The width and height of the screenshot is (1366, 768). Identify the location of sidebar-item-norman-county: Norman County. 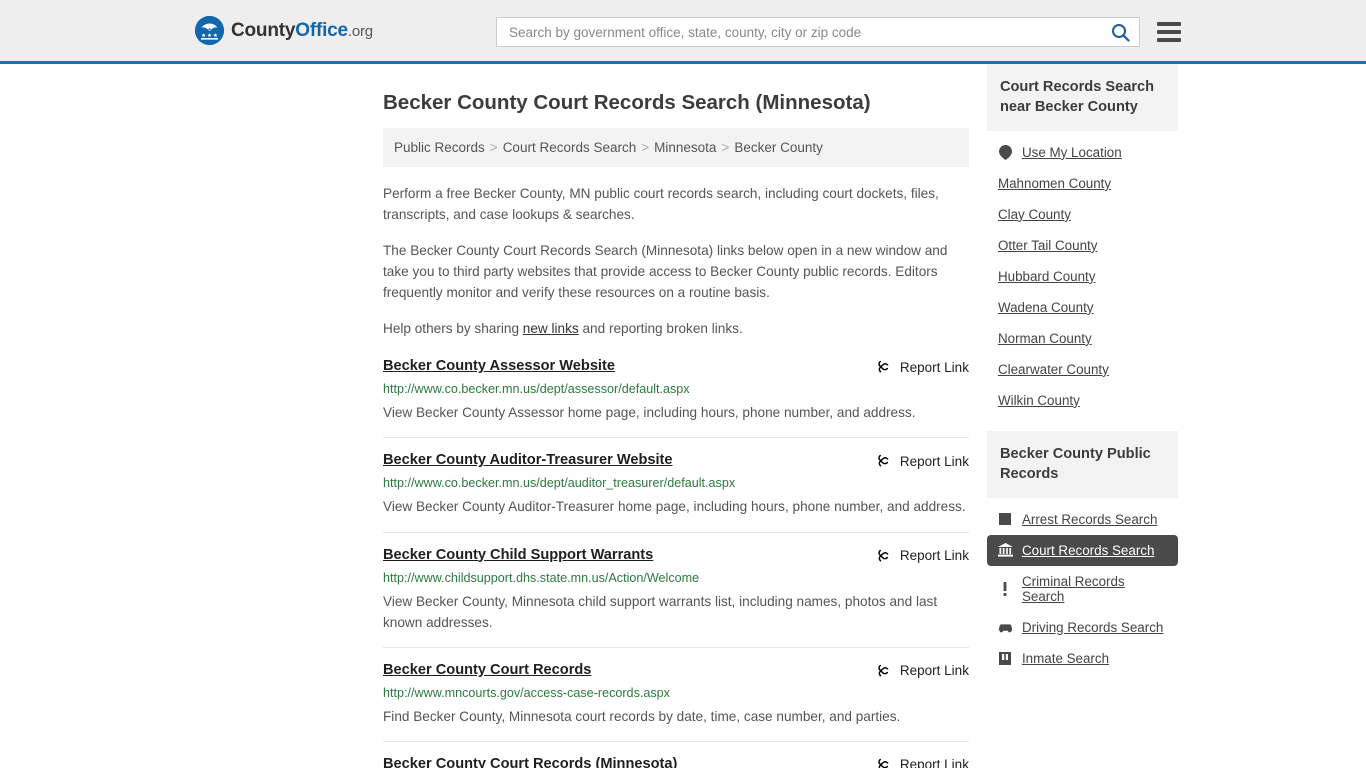
(1082, 338).